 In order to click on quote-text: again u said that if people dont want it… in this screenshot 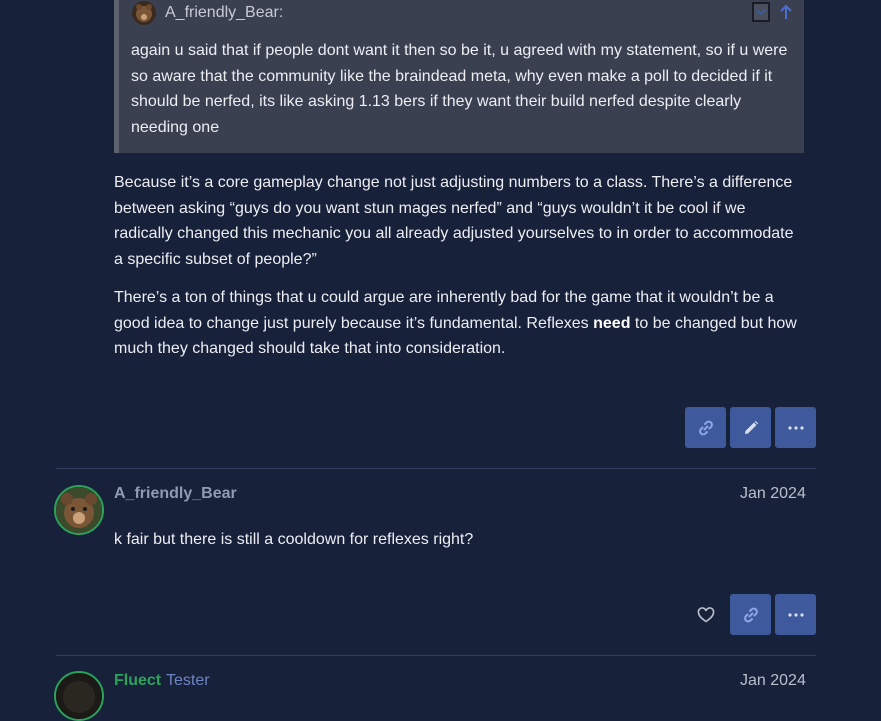, I will do `click(459, 89)`.